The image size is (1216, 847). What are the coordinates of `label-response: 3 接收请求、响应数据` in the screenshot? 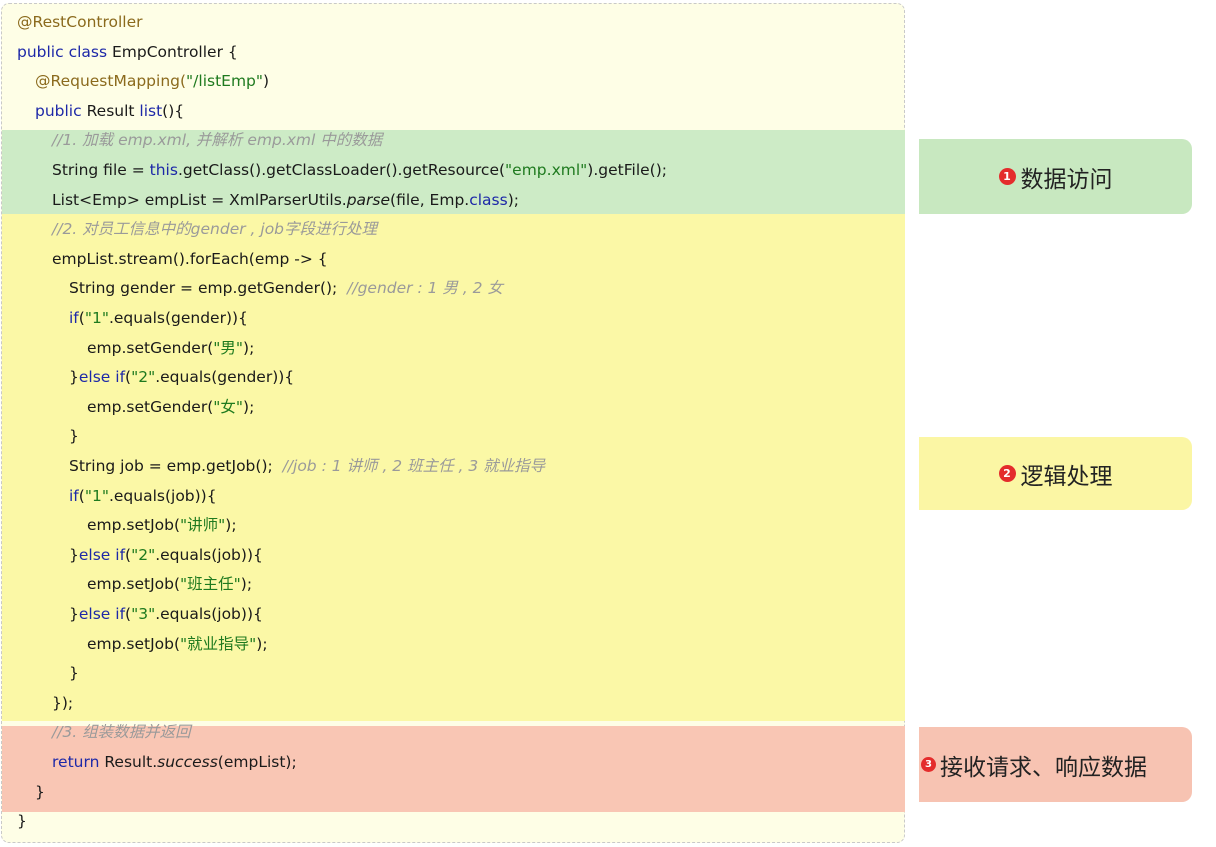 It's located at (1055, 764).